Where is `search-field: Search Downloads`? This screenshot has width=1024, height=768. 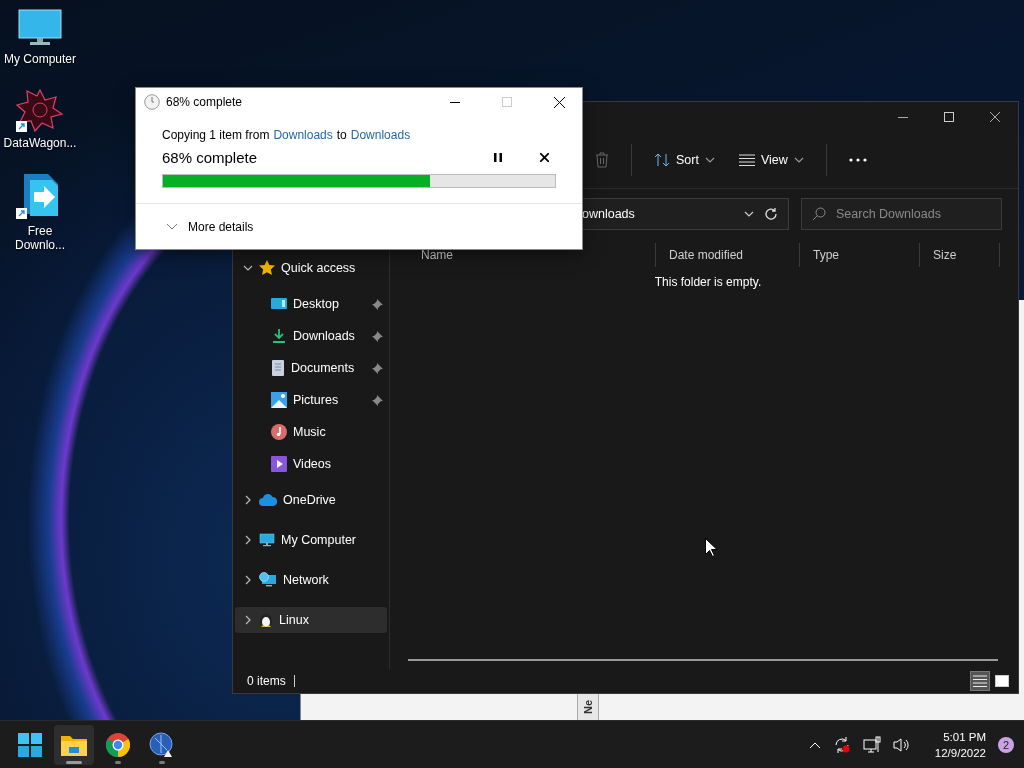 search-field: Search Downloads is located at coordinates (901, 214).